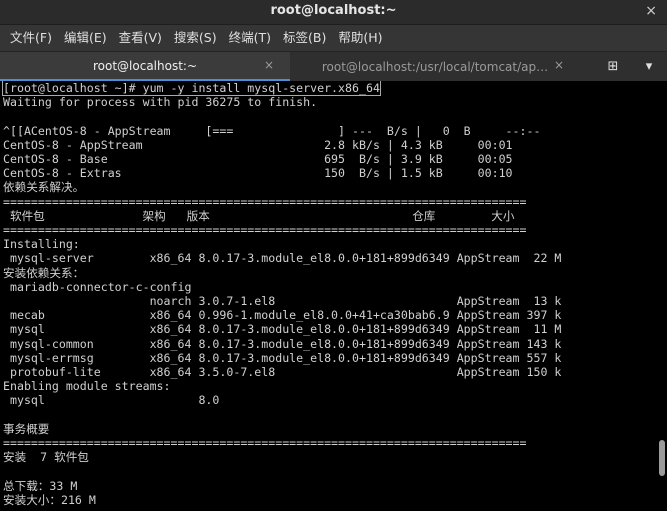 The width and height of the screenshot is (667, 511). I want to click on terminal-line: 事务概要, so click(26, 428).